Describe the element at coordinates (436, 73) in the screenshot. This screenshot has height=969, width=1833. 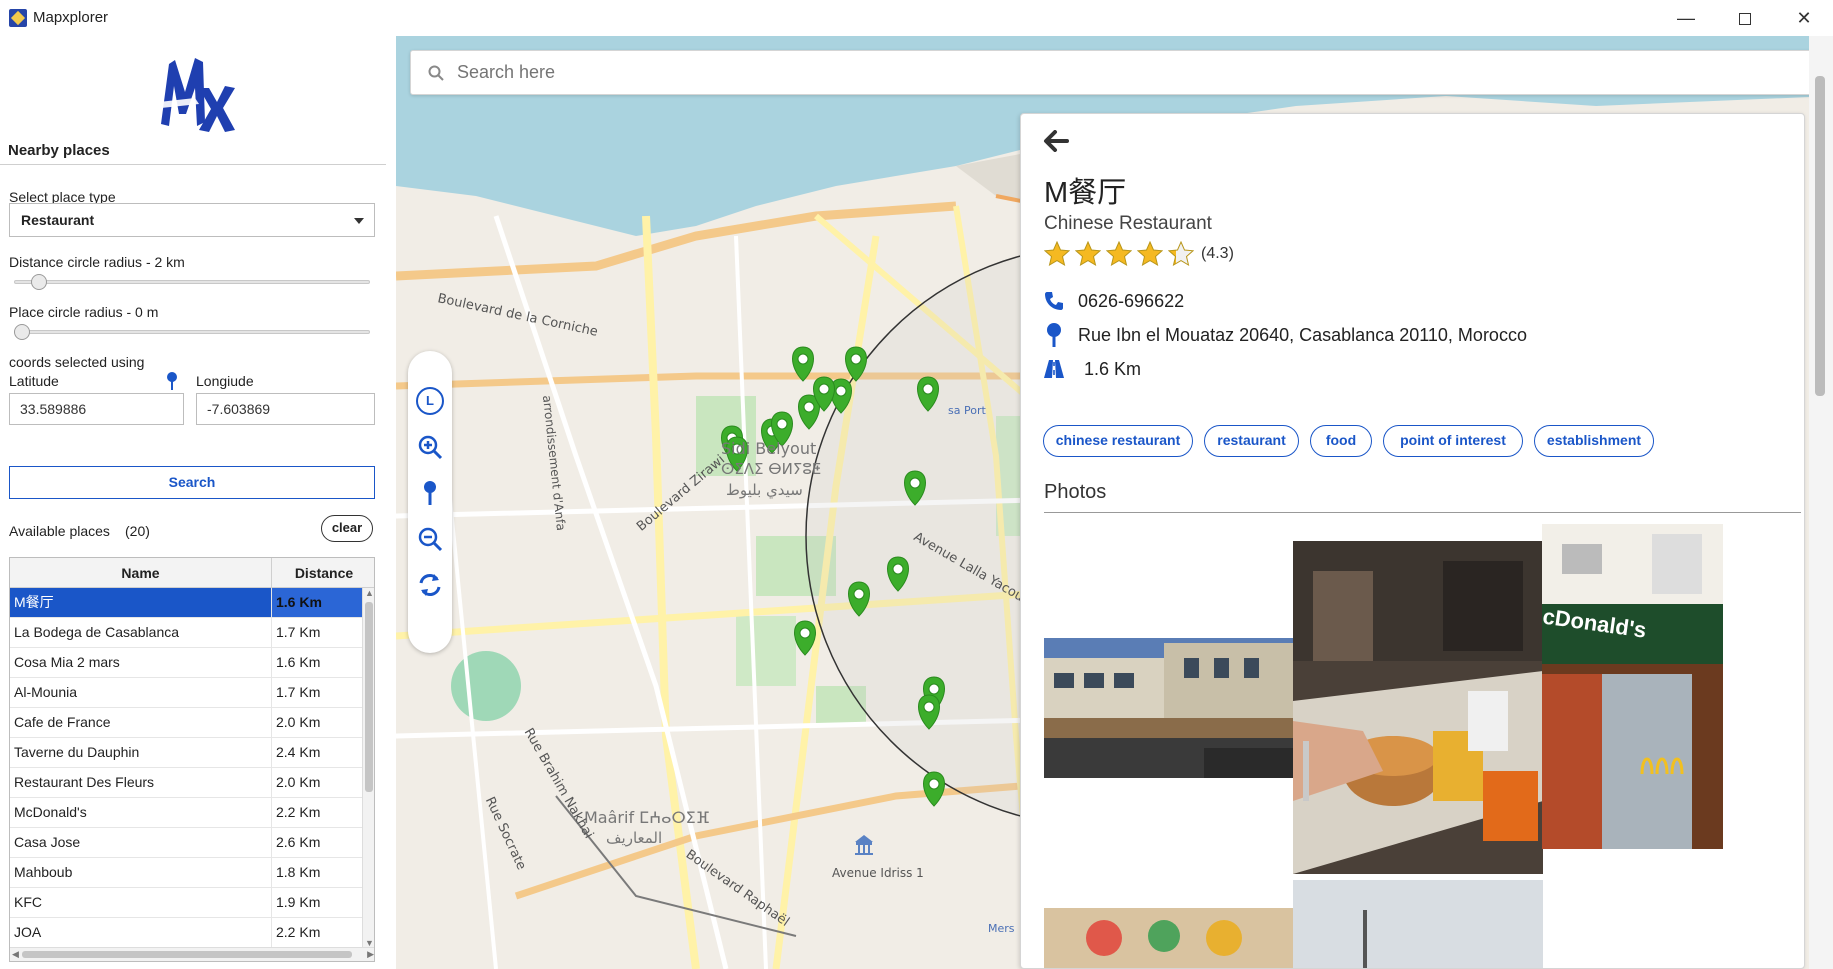
I see `search-icon` at that location.